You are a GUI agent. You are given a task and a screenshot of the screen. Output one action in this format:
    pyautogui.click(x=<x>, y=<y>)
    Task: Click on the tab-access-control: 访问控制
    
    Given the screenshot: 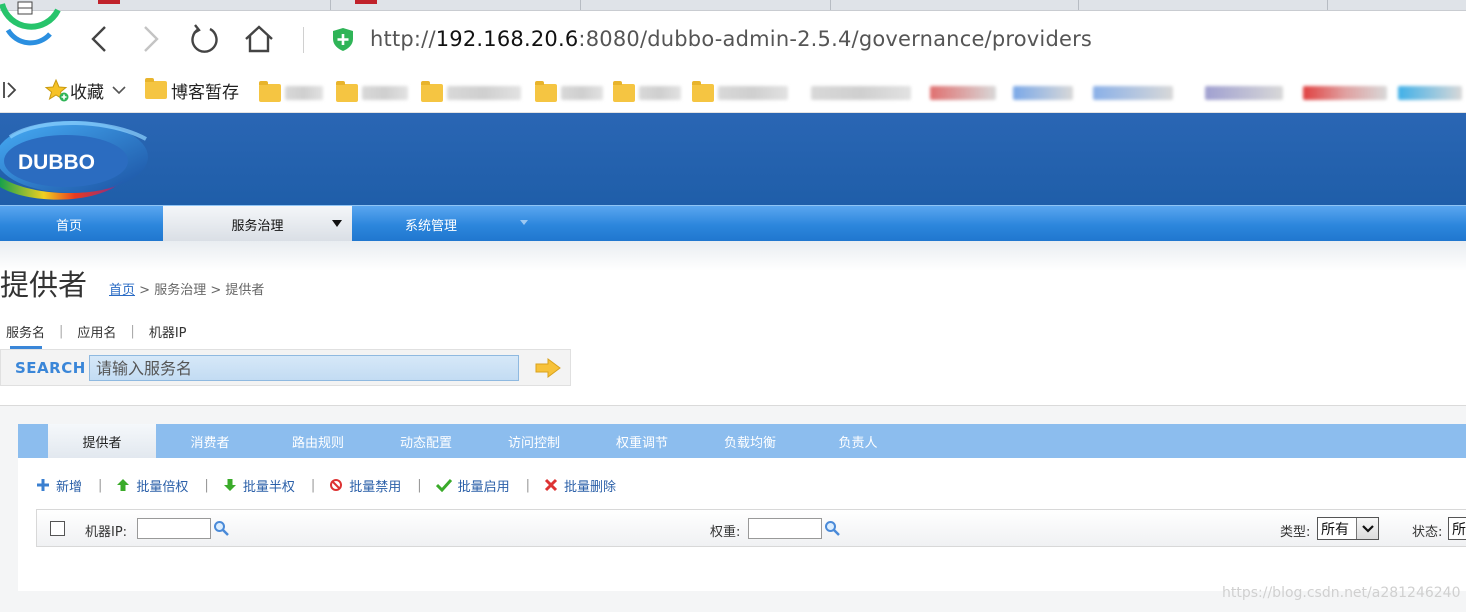 What is the action you would take?
    pyautogui.click(x=534, y=441)
    